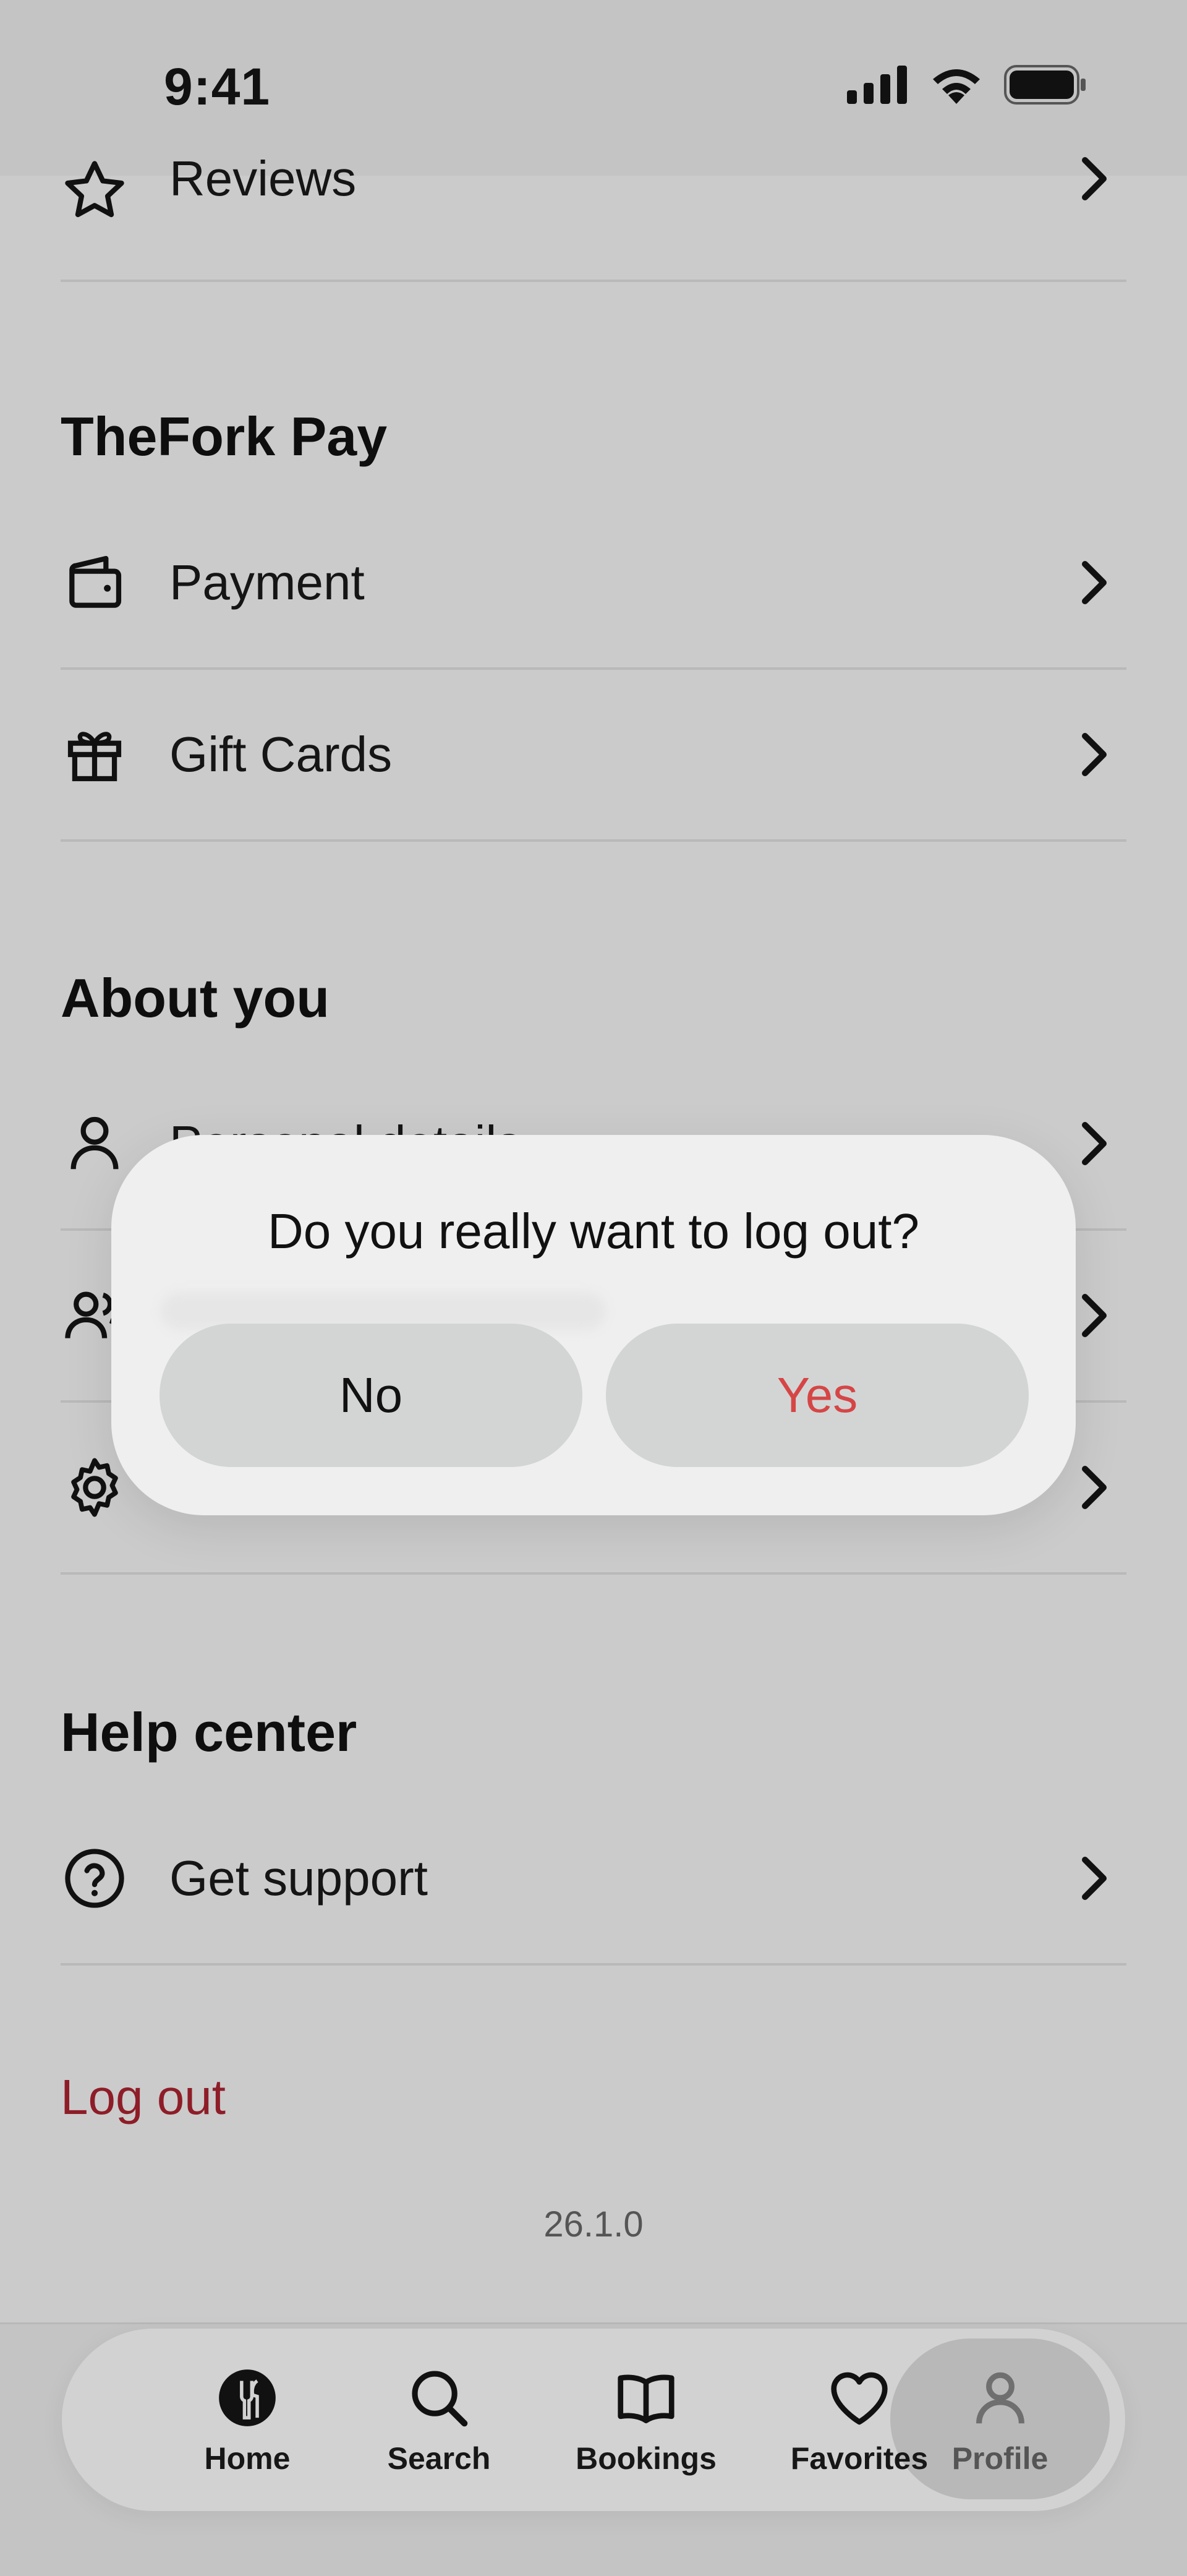  I want to click on gift-icon, so click(95, 757).